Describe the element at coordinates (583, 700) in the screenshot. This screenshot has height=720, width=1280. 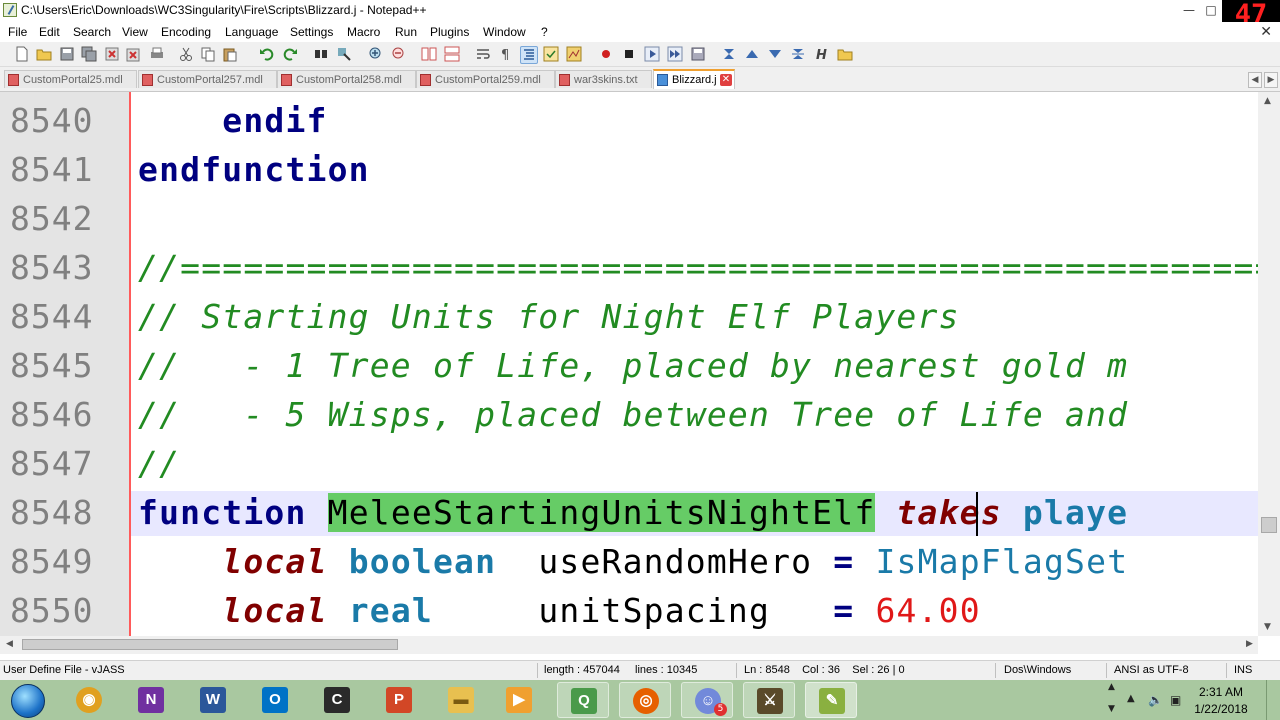
I see `taskbar-app: Q` at that location.